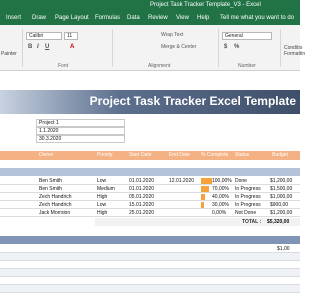  Describe the element at coordinates (242, 155) in the screenshot. I see `col-status: Status` at that location.